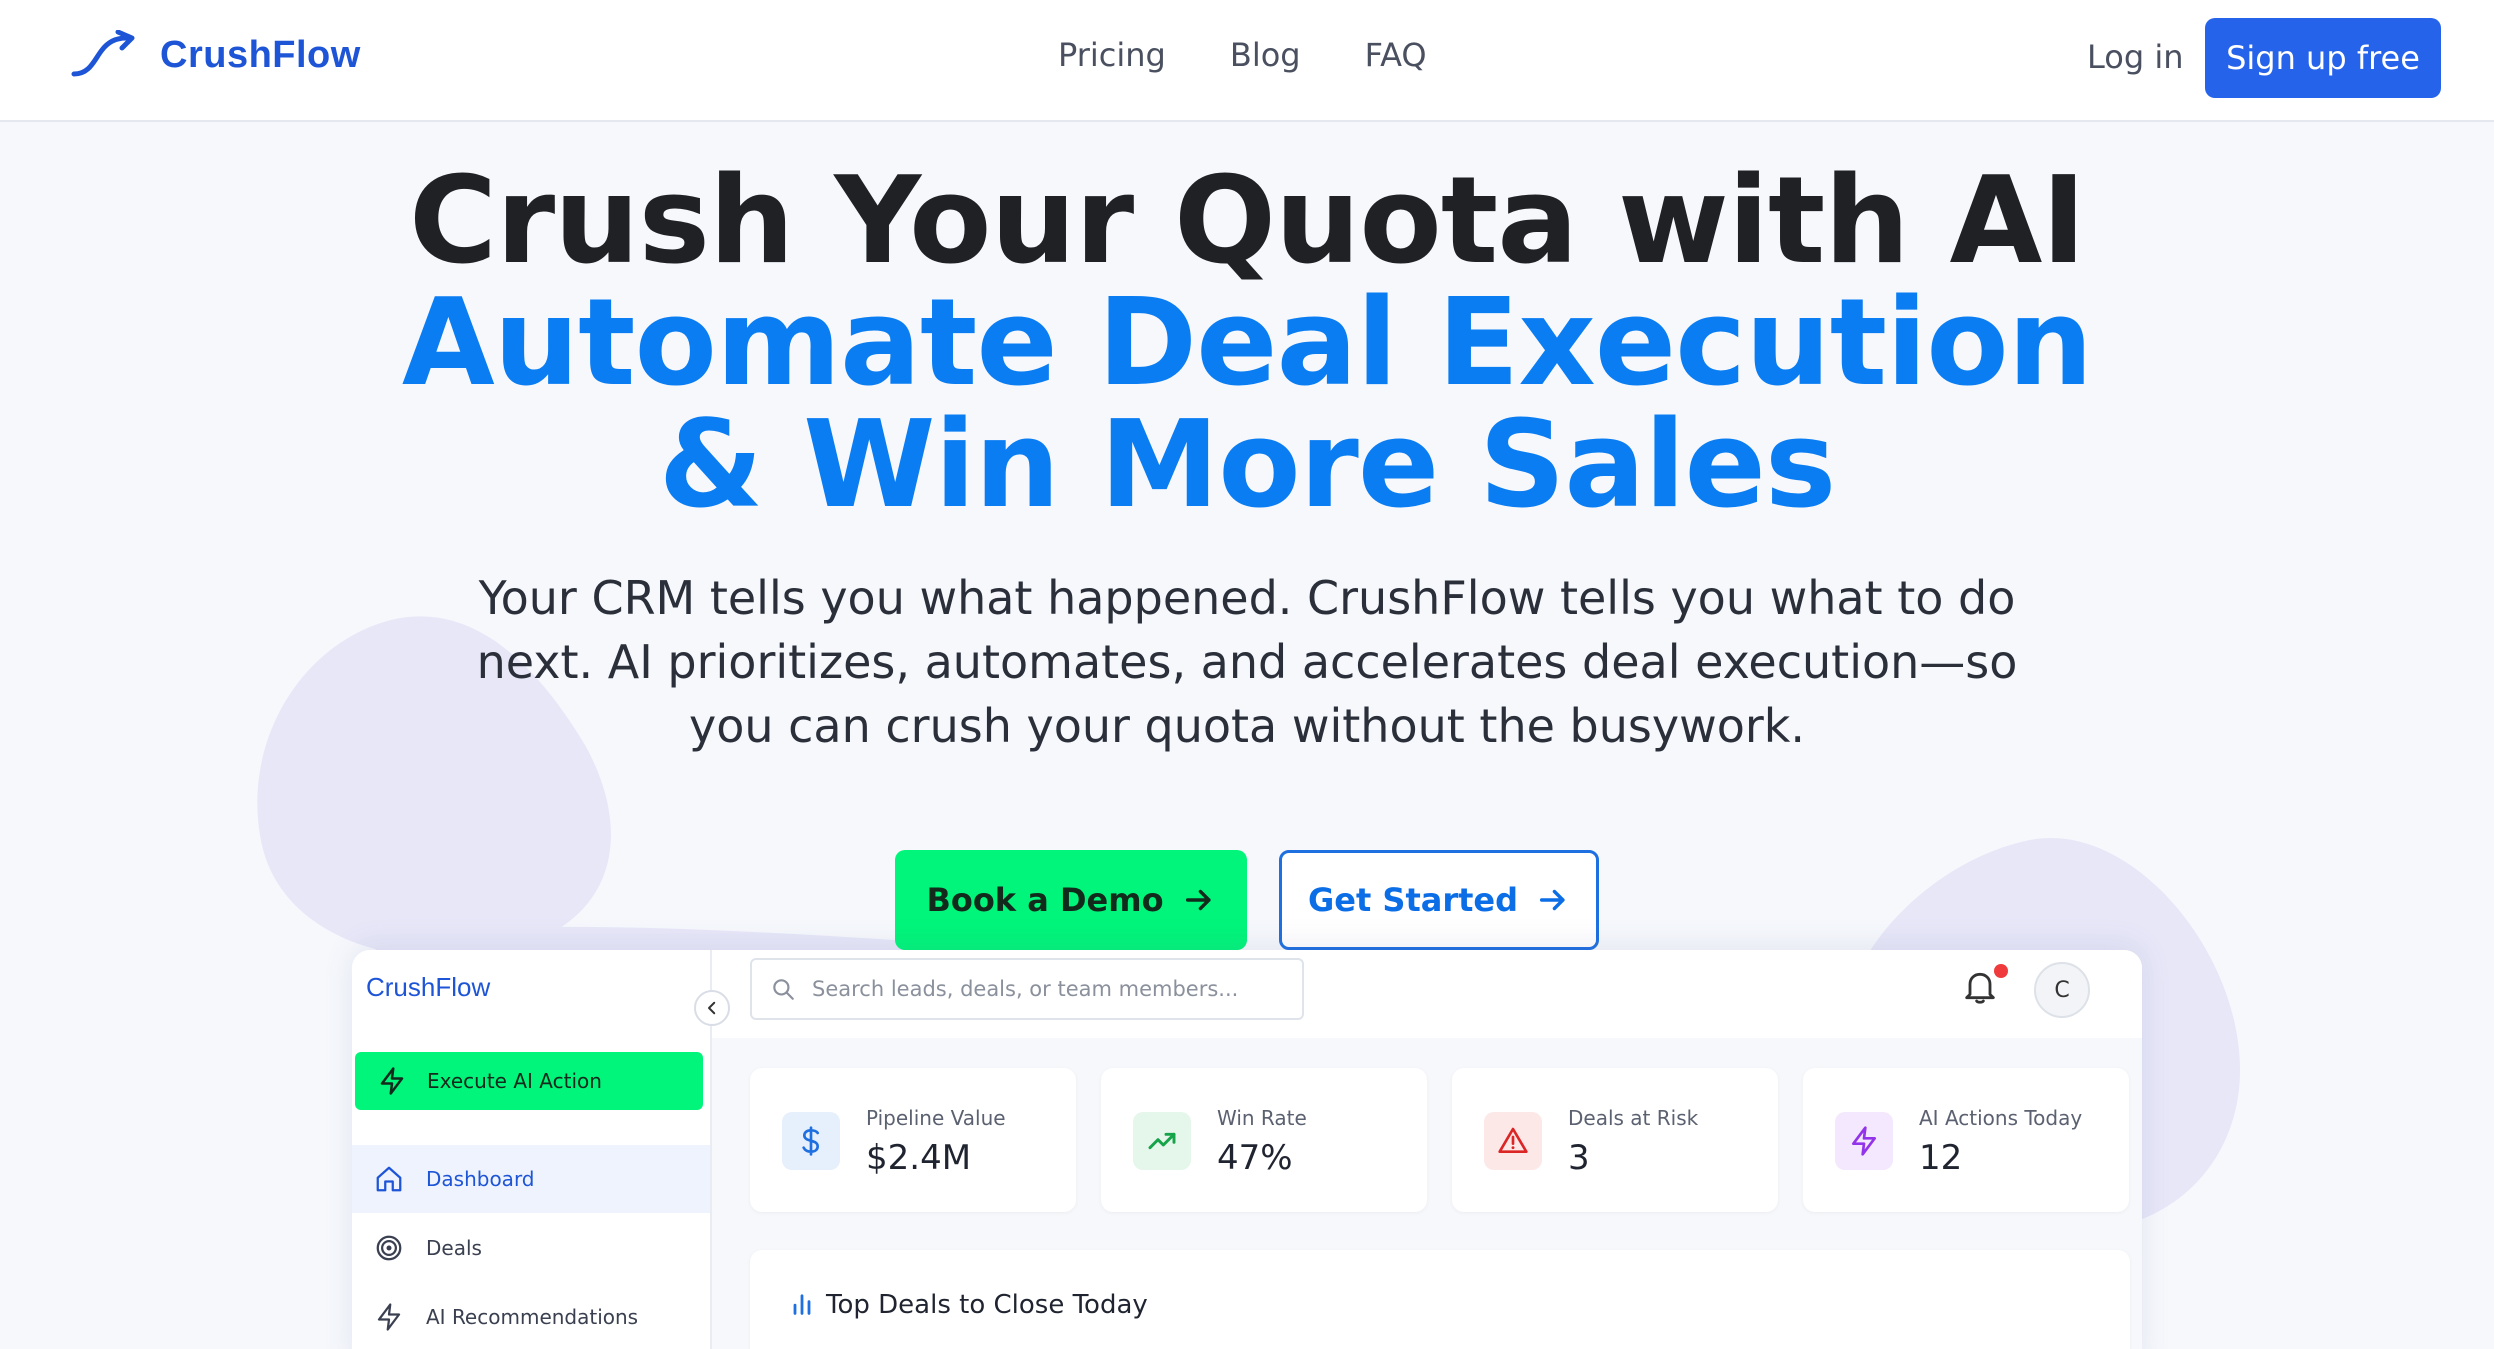  What do you see at coordinates (2001, 1118) in the screenshot?
I see `stat-label: AI Actions Today` at bounding box center [2001, 1118].